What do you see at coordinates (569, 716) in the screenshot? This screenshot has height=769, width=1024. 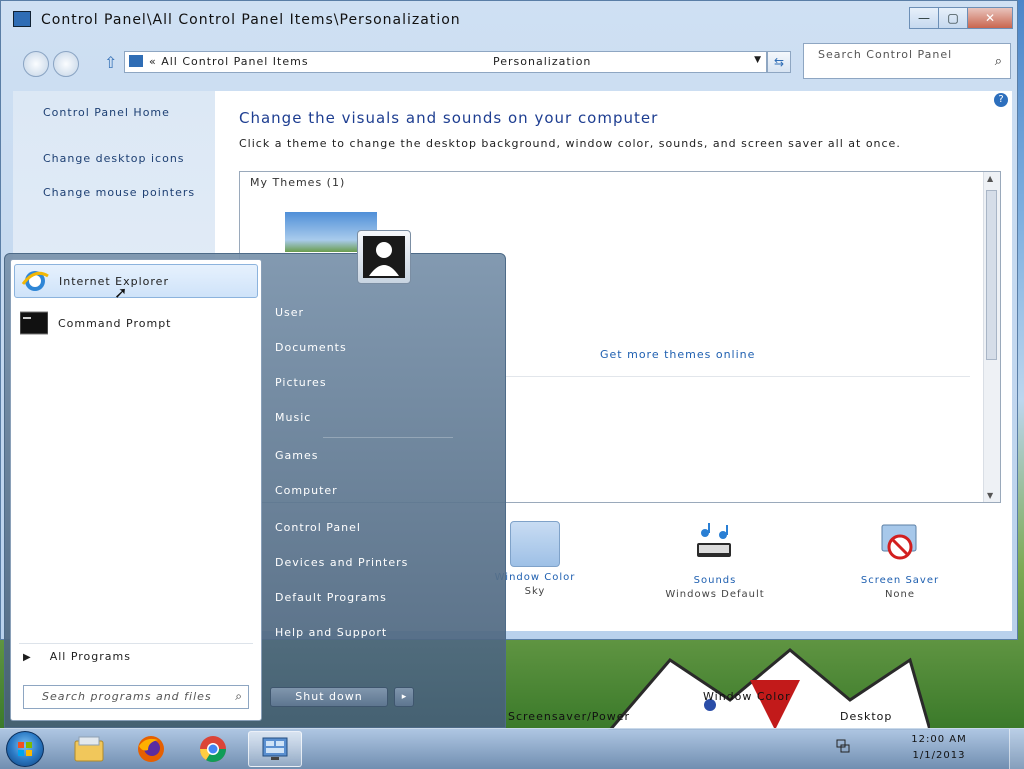 I see `desktop-overlay-text: Screensaver/Power` at bounding box center [569, 716].